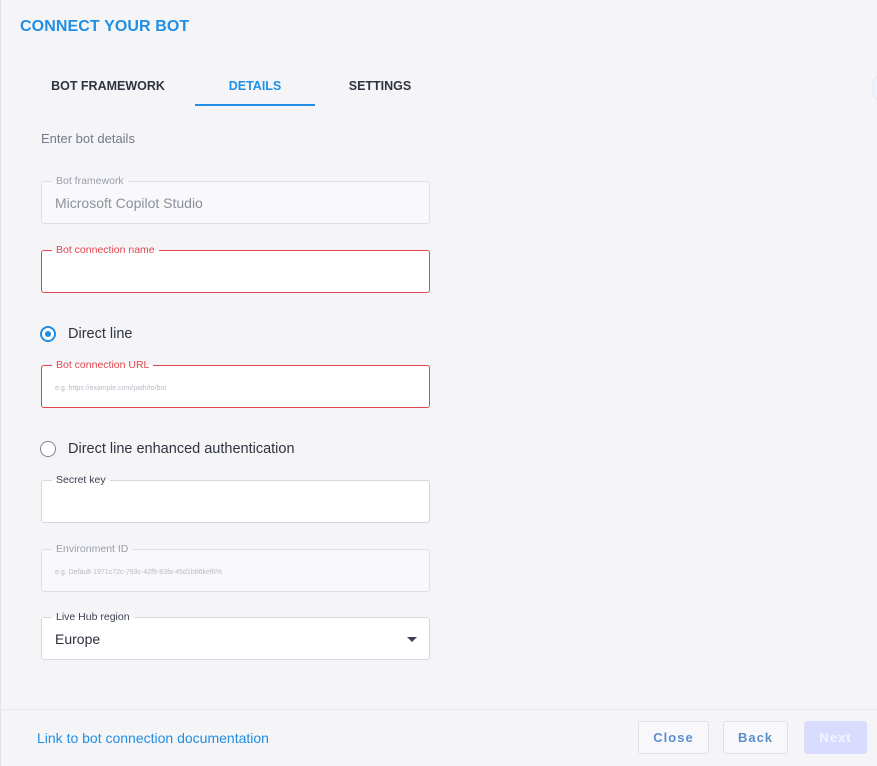 Image resolution: width=877 pixels, height=766 pixels. What do you see at coordinates (380, 85) in the screenshot?
I see `tab-settings: SETTINGS` at bounding box center [380, 85].